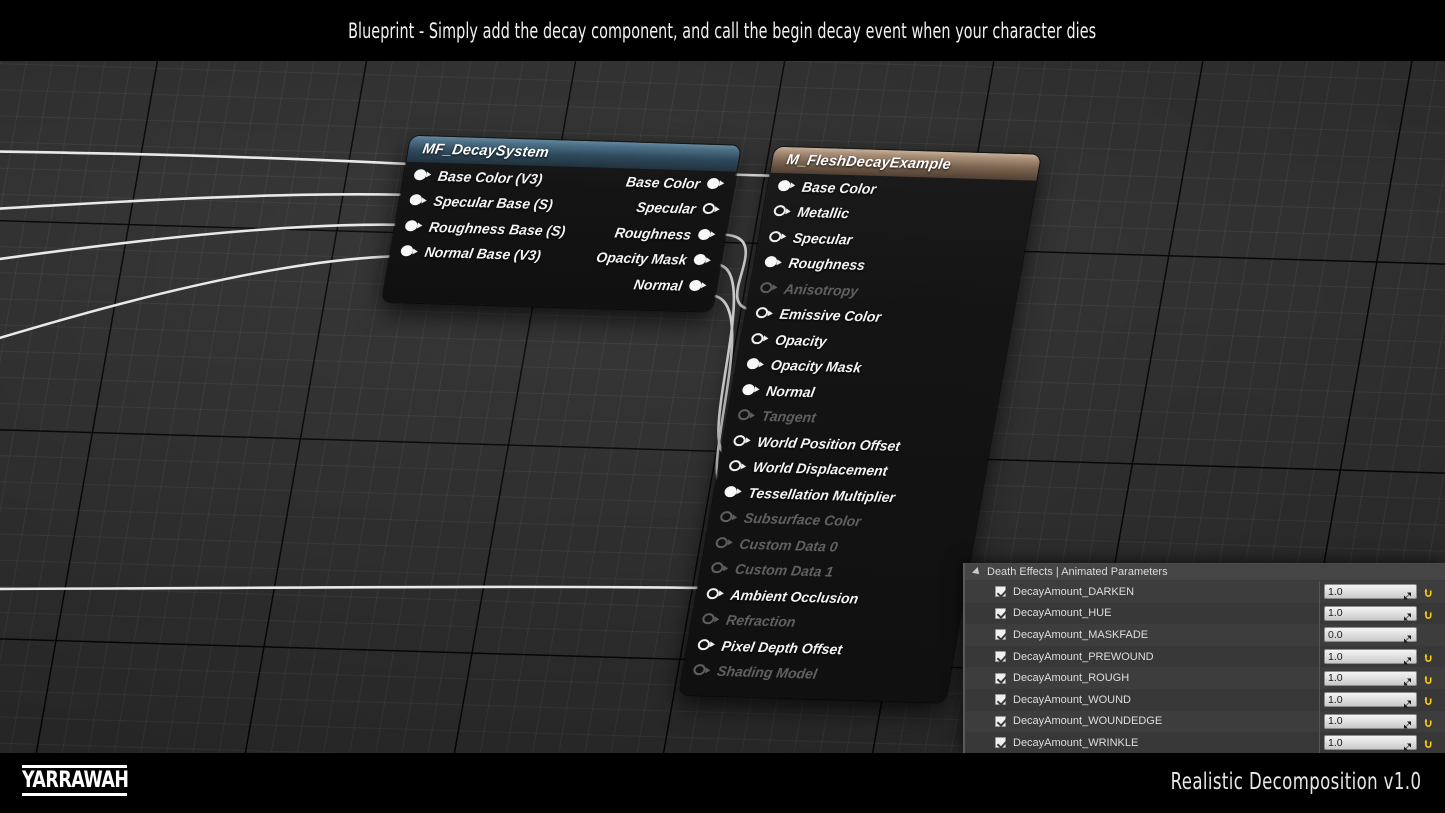 Image resolution: width=1445 pixels, height=813 pixels. I want to click on pin-row: Specular, so click(662, 208).